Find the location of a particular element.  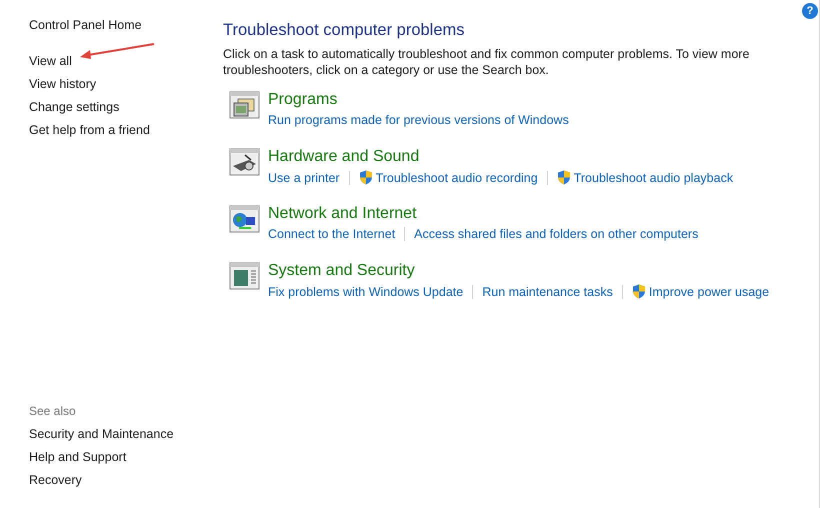

printer-icon is located at coordinates (244, 162).